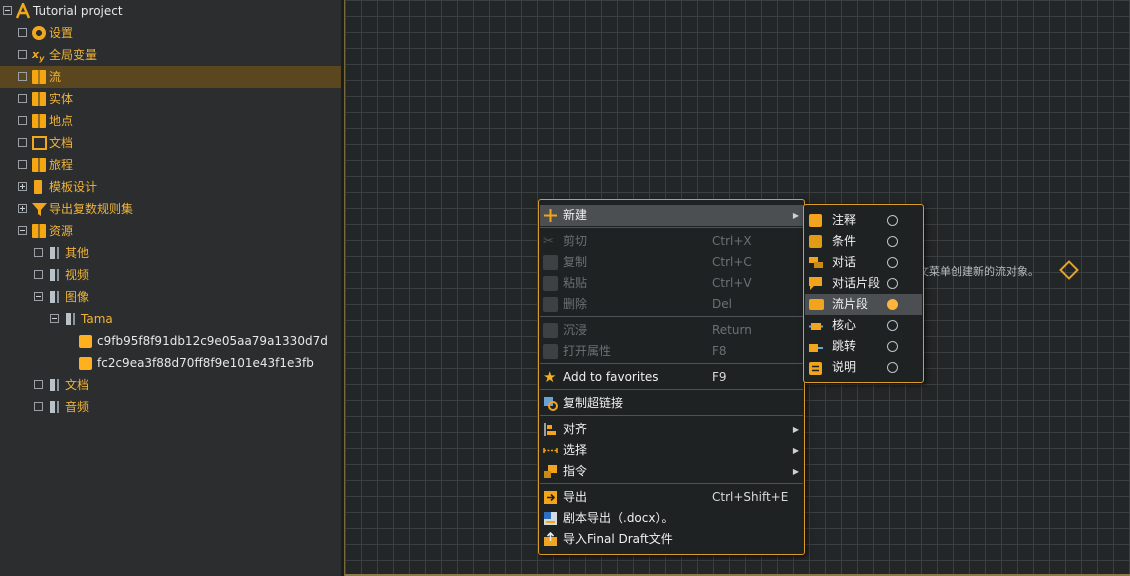 This screenshot has height=576, width=1130. What do you see at coordinates (170, 363) in the screenshot?
I see `tree-item-image-2: fc2c9ea3f88d70ff8f9e101e43f1e3fb` at bounding box center [170, 363].